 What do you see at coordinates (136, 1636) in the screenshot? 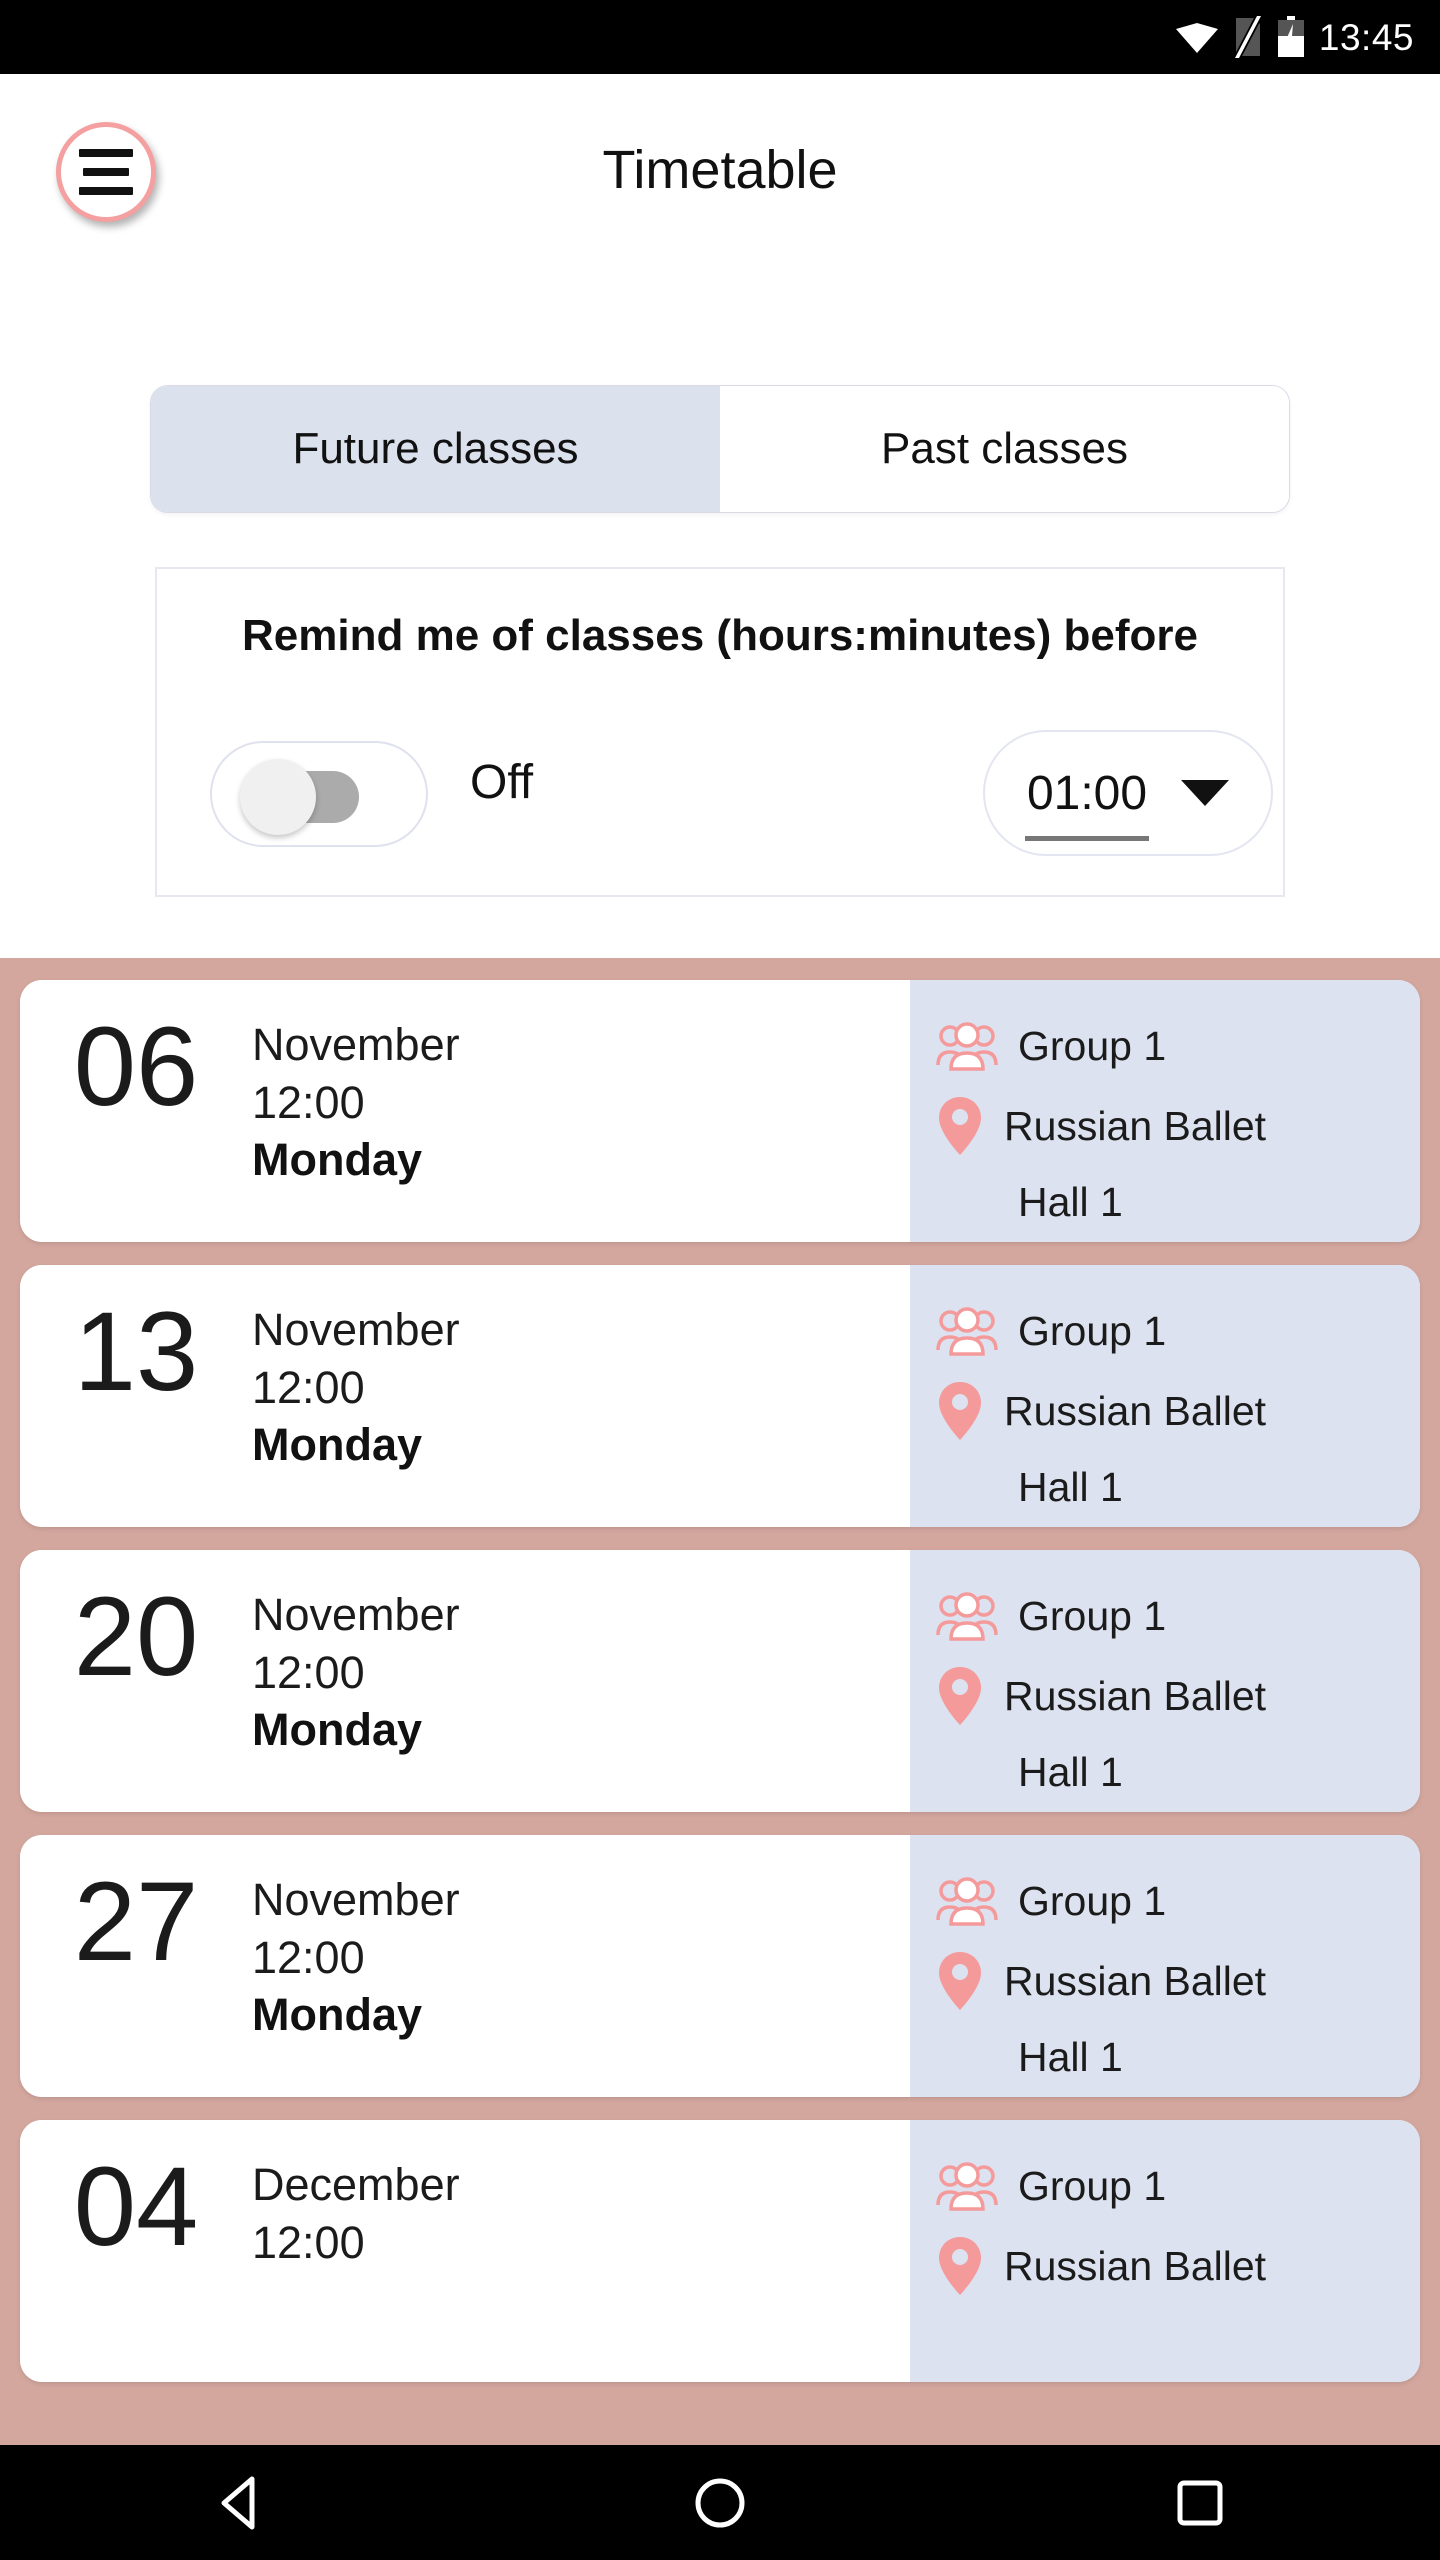
I see `class-day-number: 20` at bounding box center [136, 1636].